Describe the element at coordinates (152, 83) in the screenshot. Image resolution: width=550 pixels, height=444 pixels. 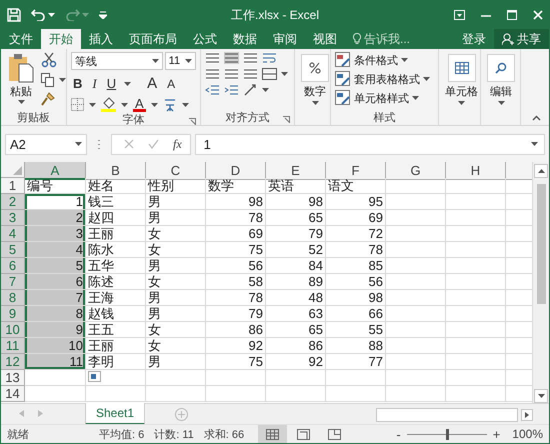
I see `grow-font-button: A` at that location.